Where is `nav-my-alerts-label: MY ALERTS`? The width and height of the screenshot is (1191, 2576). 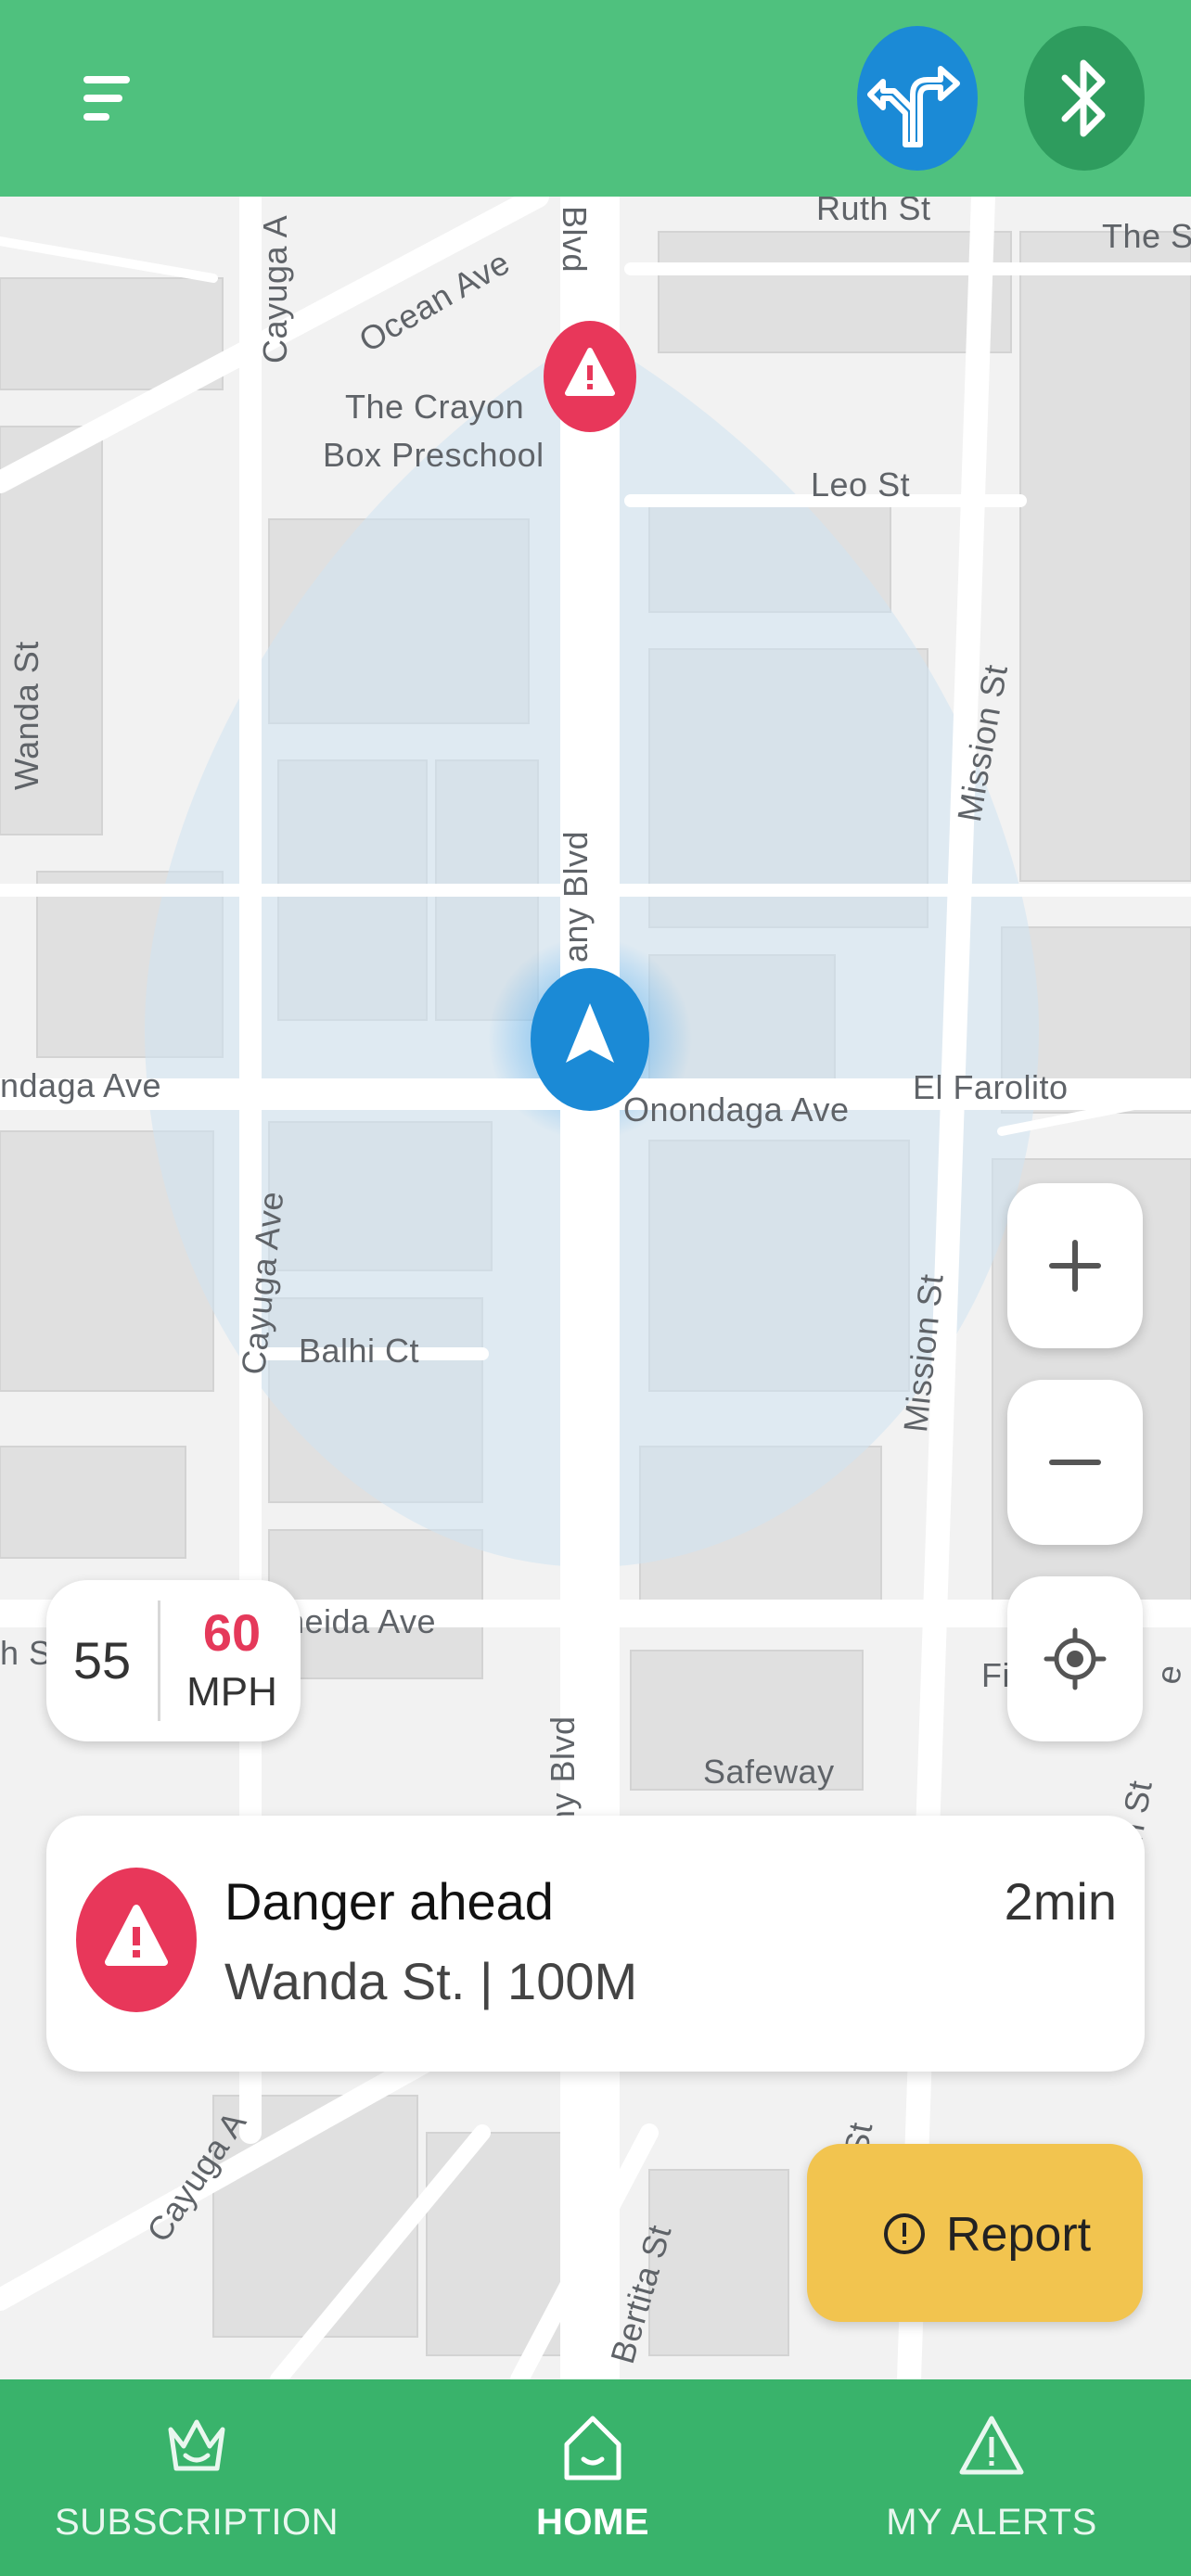
nav-my-alerts-label: MY ALERTS is located at coordinates (992, 2522).